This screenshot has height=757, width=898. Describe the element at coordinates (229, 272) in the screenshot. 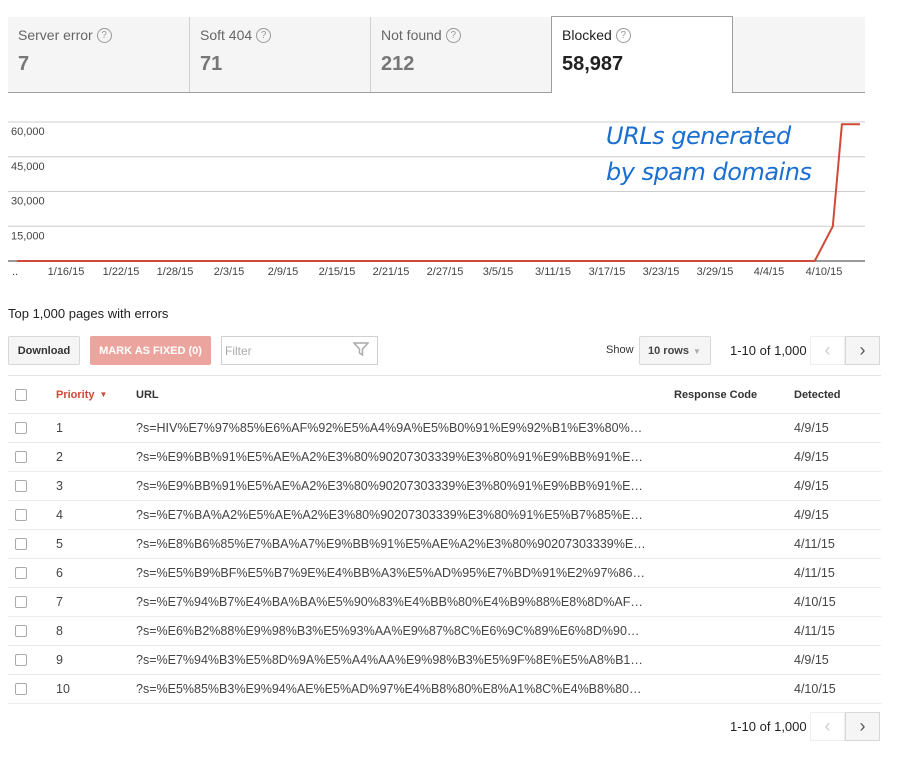

I see `x-tick-label: 2/3/15` at that location.